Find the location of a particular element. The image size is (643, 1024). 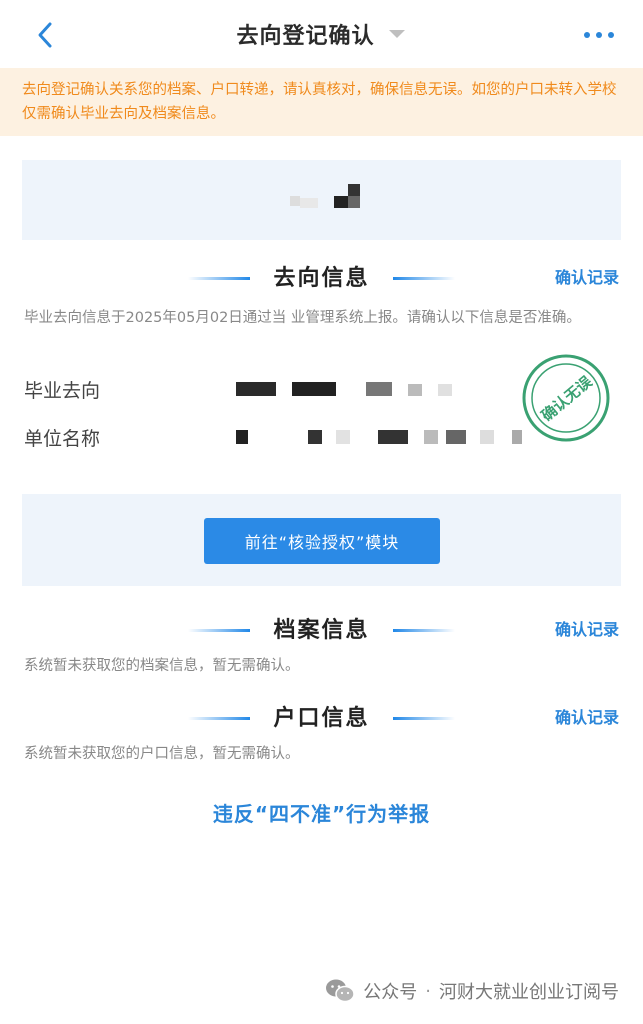

section-title: 户口信息 is located at coordinates (321, 718).